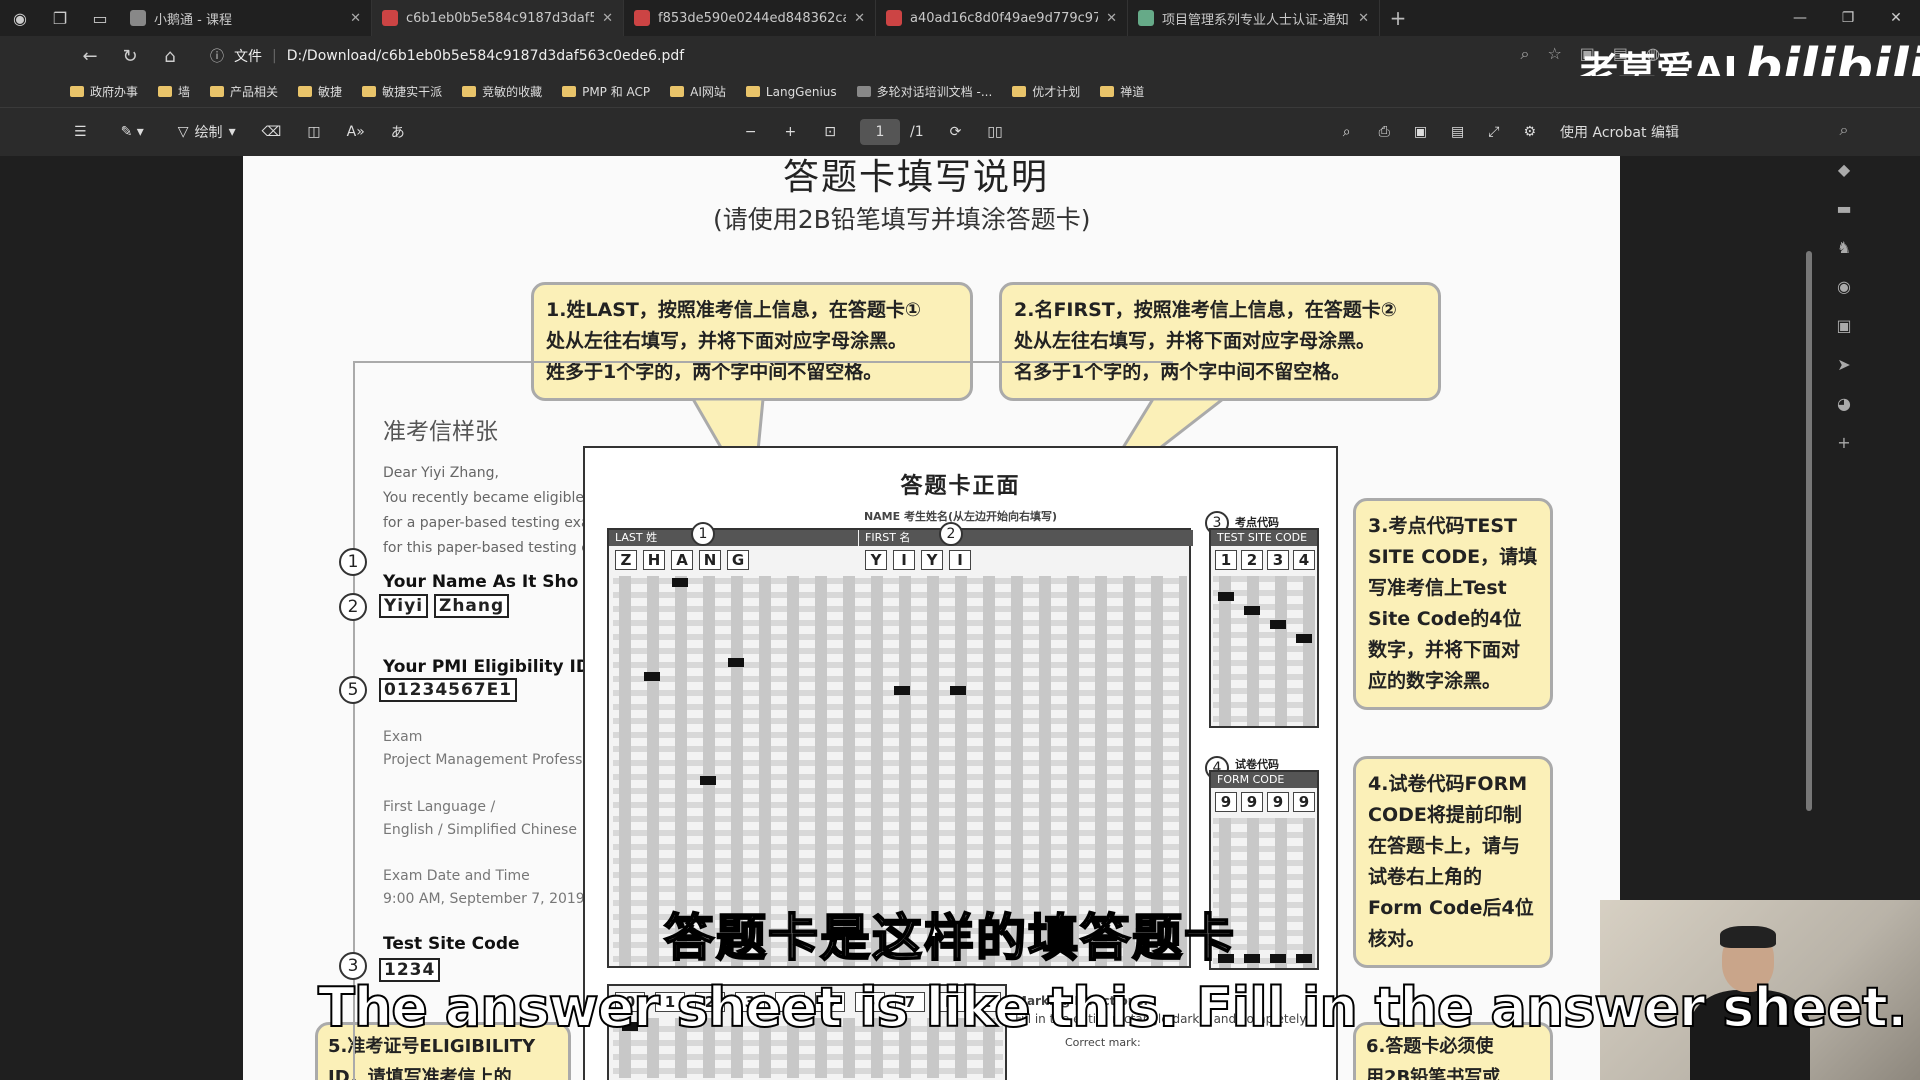 This screenshot has height=1080, width=1920. What do you see at coordinates (1896, 18) in the screenshot?
I see `close-window-button: ✕` at bounding box center [1896, 18].